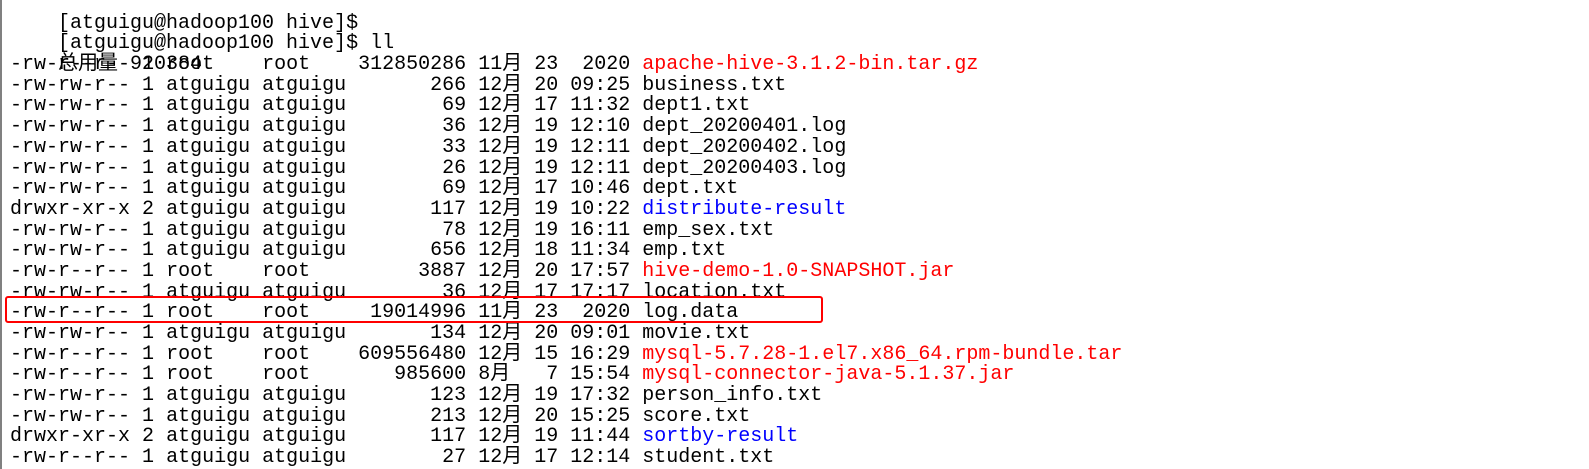 This screenshot has height=469, width=1589. I want to click on time-text: 10:46, so click(600, 189).